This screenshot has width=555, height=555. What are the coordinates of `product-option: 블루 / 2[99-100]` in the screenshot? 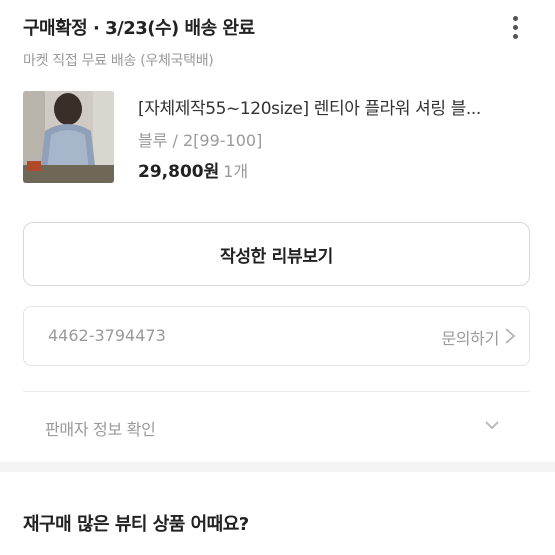 It's located at (200, 140).